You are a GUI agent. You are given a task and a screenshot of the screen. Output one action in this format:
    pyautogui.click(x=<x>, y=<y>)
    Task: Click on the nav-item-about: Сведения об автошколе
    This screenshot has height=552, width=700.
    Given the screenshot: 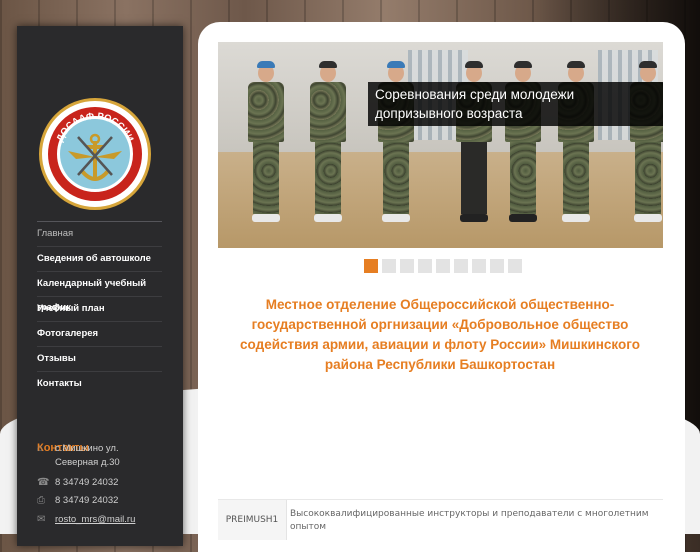 What is the action you would take?
    pyautogui.click(x=99, y=258)
    